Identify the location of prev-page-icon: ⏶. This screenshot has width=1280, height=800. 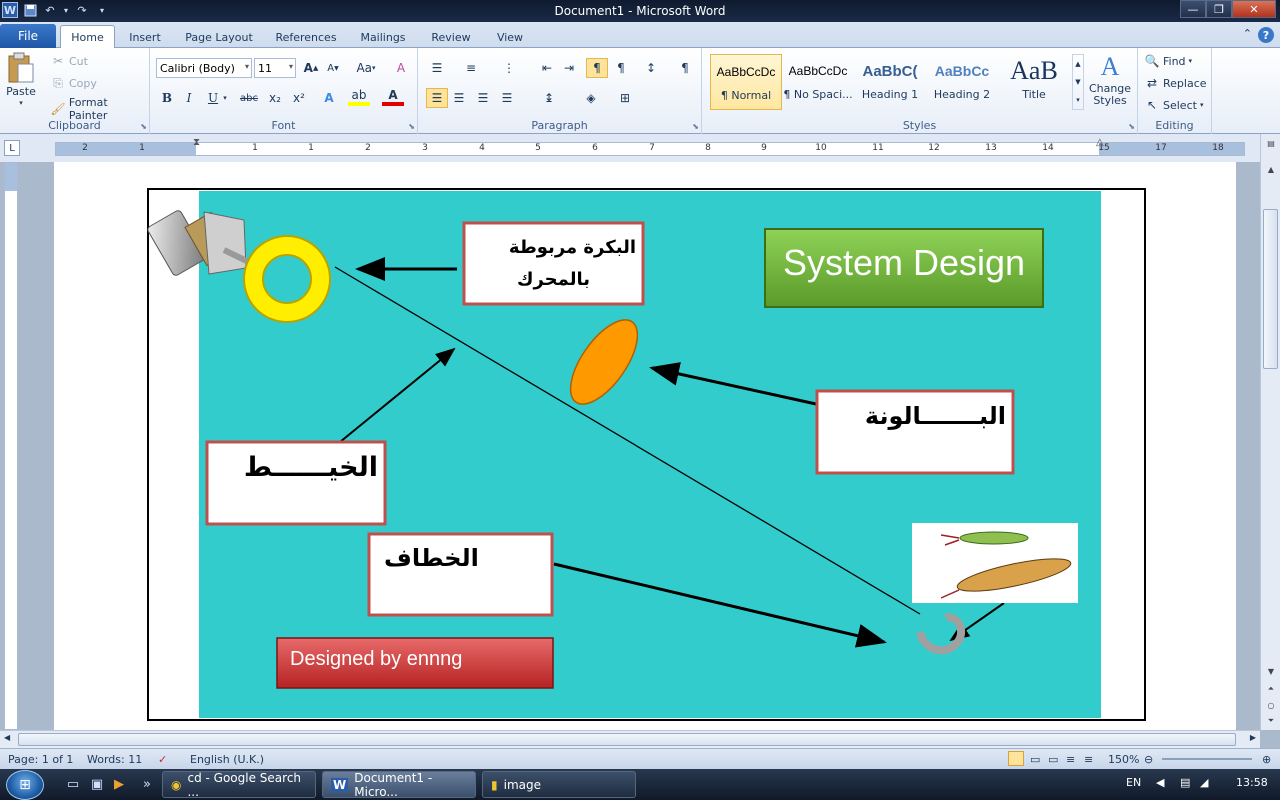
(1271, 689).